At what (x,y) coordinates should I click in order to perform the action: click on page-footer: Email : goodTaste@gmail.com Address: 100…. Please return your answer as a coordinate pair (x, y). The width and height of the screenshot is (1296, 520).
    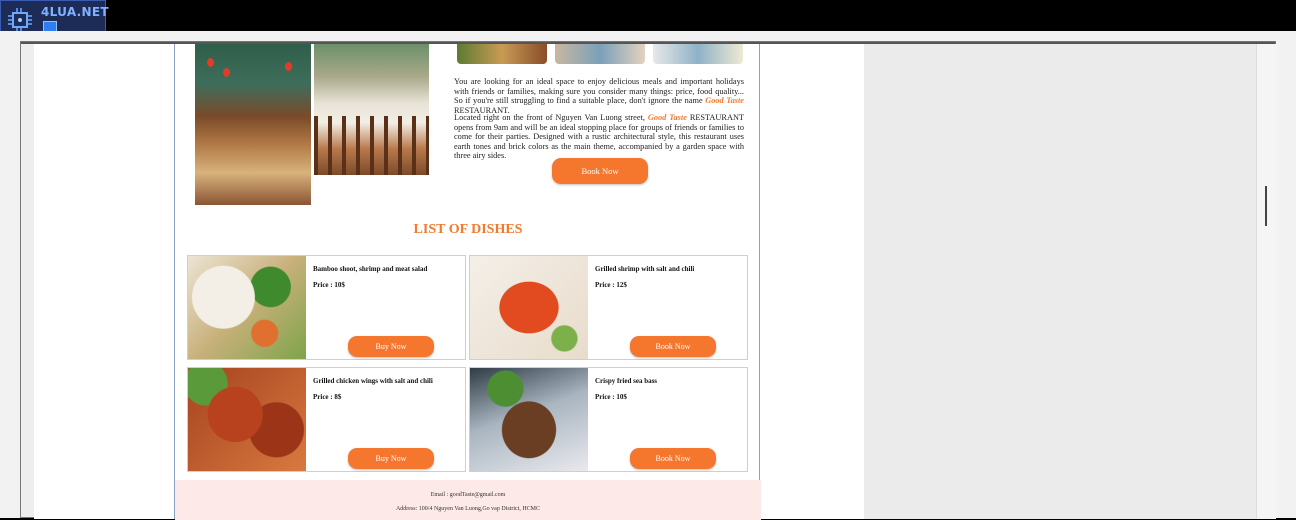
    Looking at the image, I should click on (468, 500).